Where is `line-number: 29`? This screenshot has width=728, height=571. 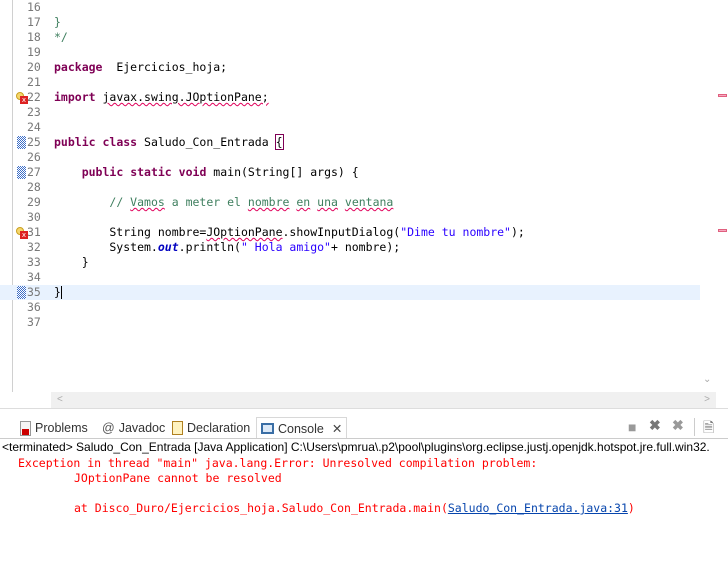 line-number: 29 is located at coordinates (34, 202).